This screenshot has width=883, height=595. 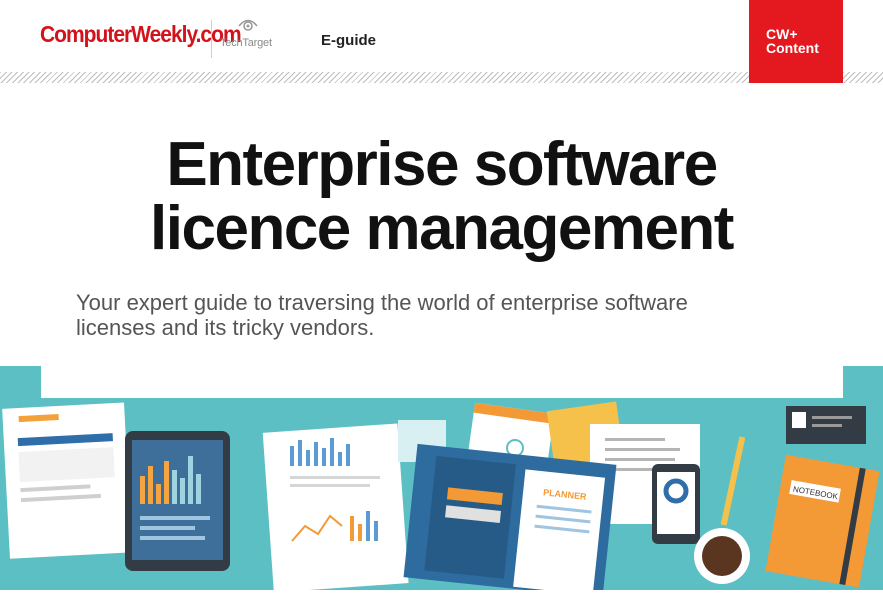 I want to click on document-type-label: E-guide, so click(x=348, y=40).